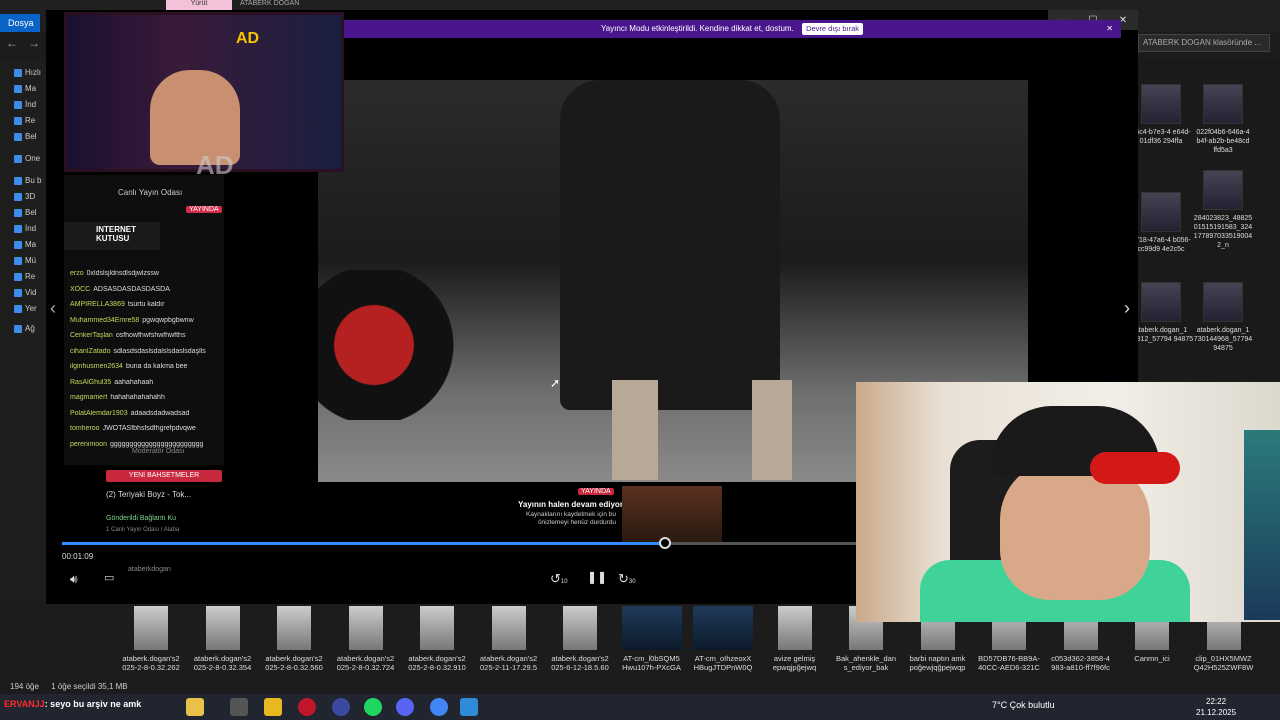  Describe the element at coordinates (134, 382) in the screenshot. I see `chat-text: aahahahaah` at that location.